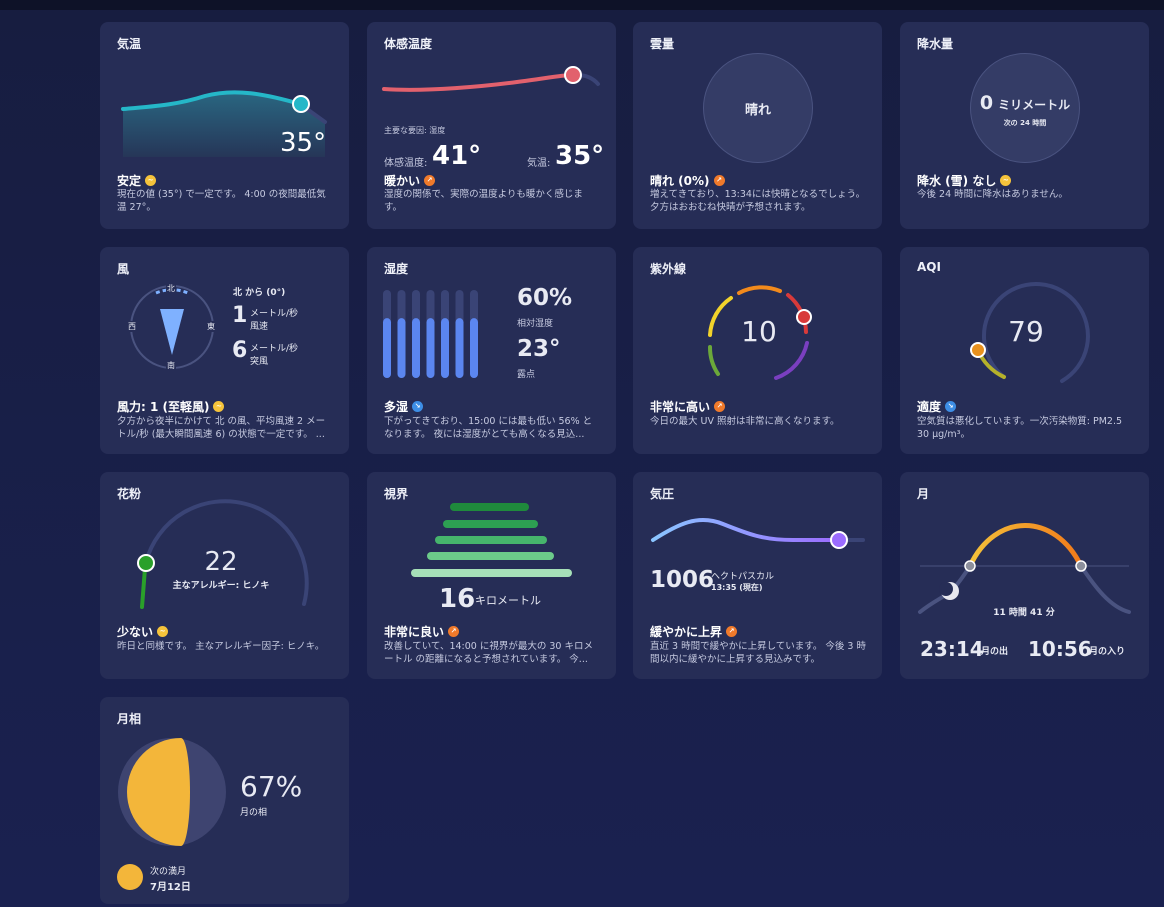  I want to click on wind-arrow-icon, so click(172, 332).